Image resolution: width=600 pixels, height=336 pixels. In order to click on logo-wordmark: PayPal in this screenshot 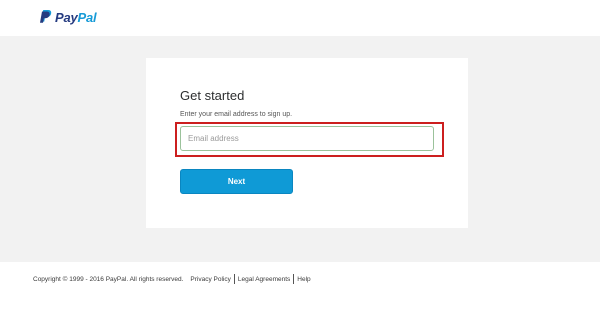, I will do `click(76, 17)`.